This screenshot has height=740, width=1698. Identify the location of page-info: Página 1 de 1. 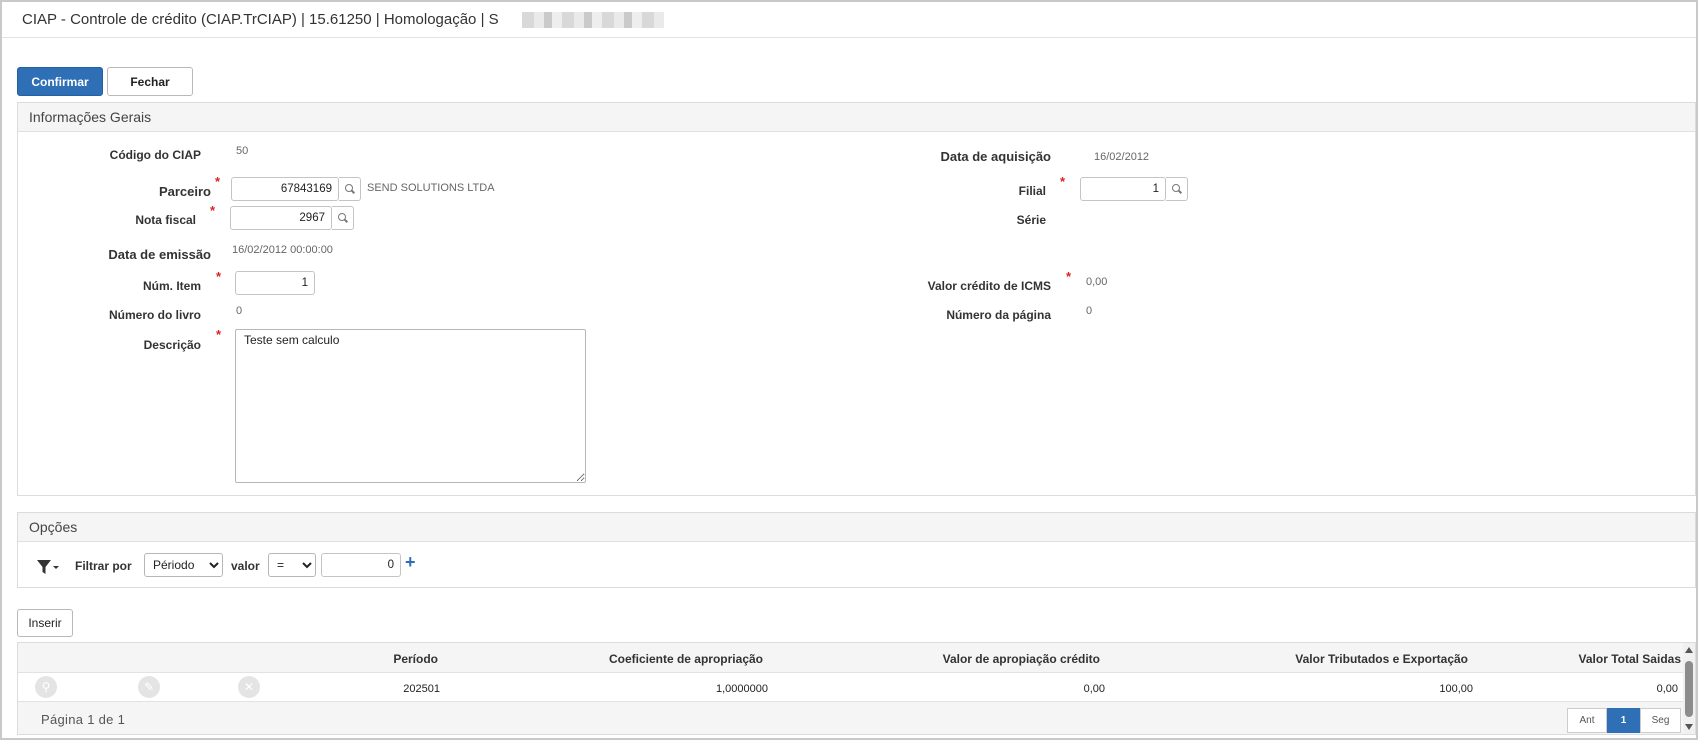
(83, 719).